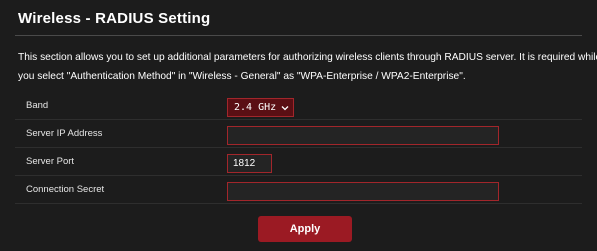 Image resolution: width=597 pixels, height=251 pixels. I want to click on band-row: Band 2.4 GHz, so click(298, 106).